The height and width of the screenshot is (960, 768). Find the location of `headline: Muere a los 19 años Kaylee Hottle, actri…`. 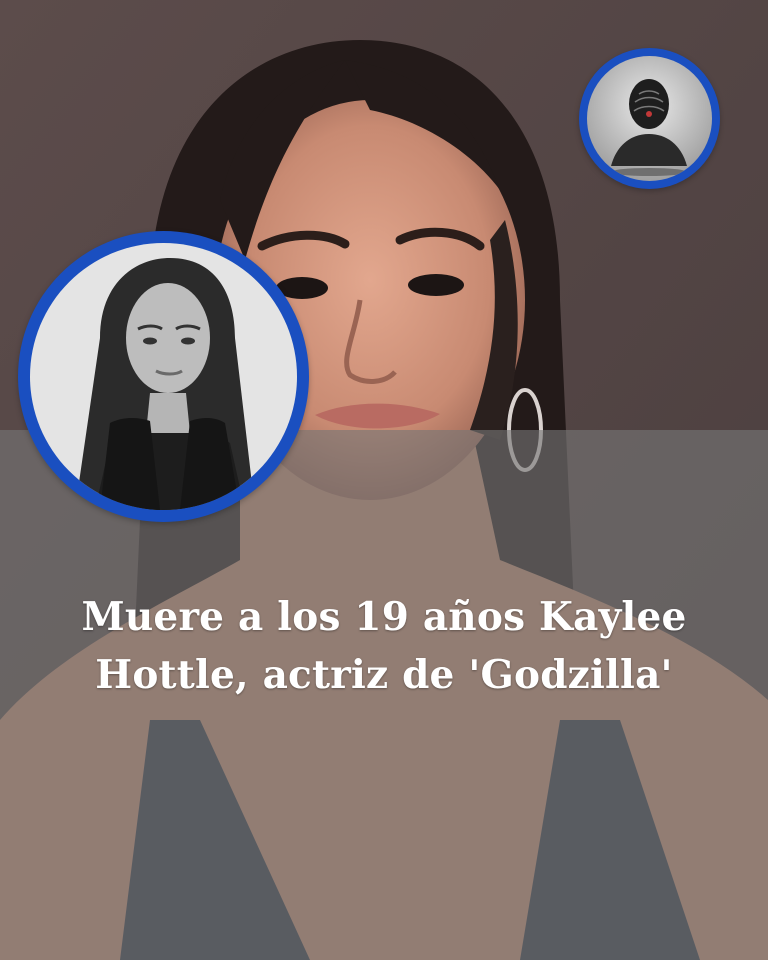

headline: Muere a los 19 años Kaylee Hottle, actri… is located at coordinates (384, 646).